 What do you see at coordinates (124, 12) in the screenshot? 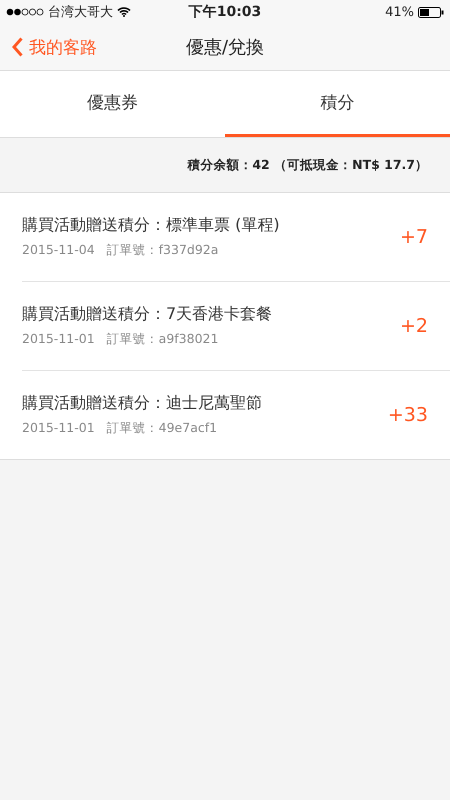
I see `wifi-icon` at bounding box center [124, 12].